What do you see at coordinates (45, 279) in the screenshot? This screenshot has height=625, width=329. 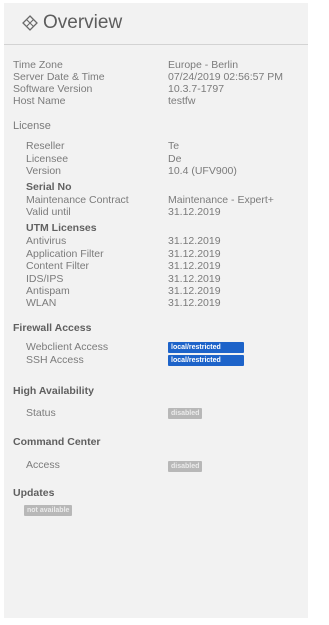 I see `ids-ips-label: IDS/IPS` at bounding box center [45, 279].